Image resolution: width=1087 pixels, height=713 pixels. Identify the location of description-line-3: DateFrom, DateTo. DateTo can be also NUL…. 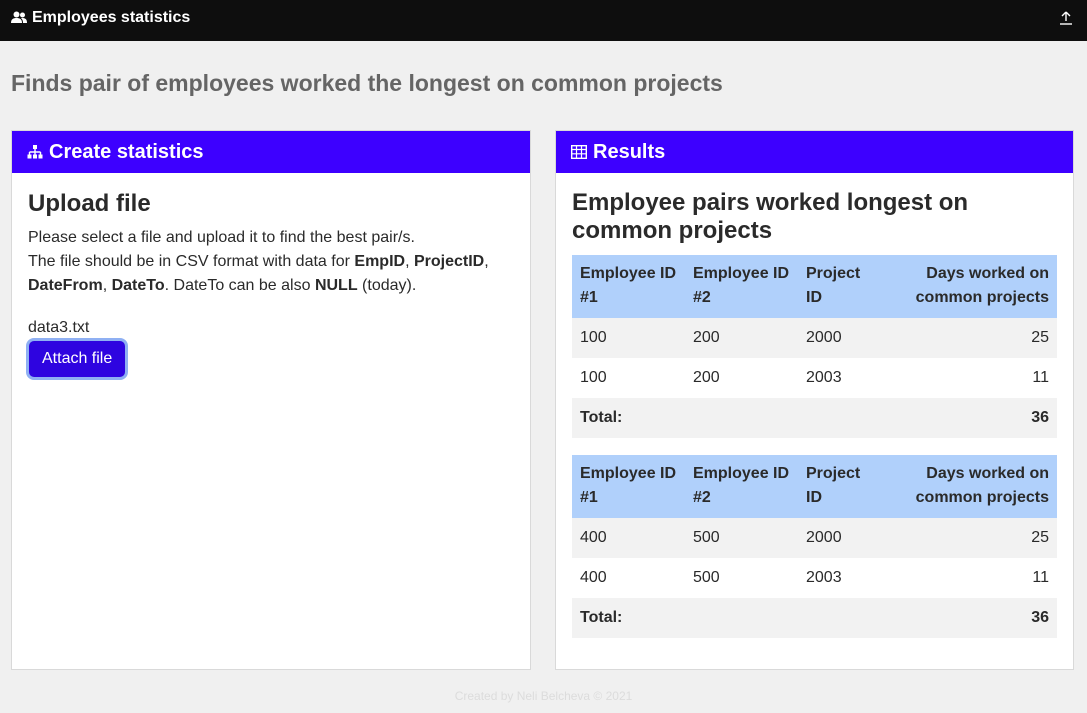
(222, 285).